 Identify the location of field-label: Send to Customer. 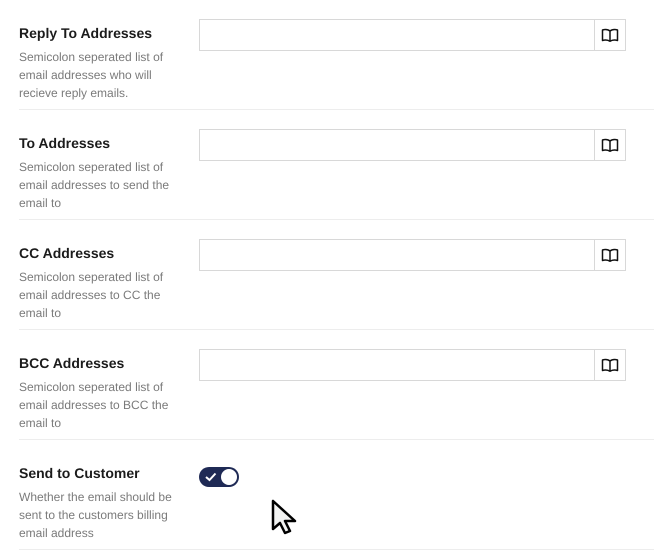
(80, 473).